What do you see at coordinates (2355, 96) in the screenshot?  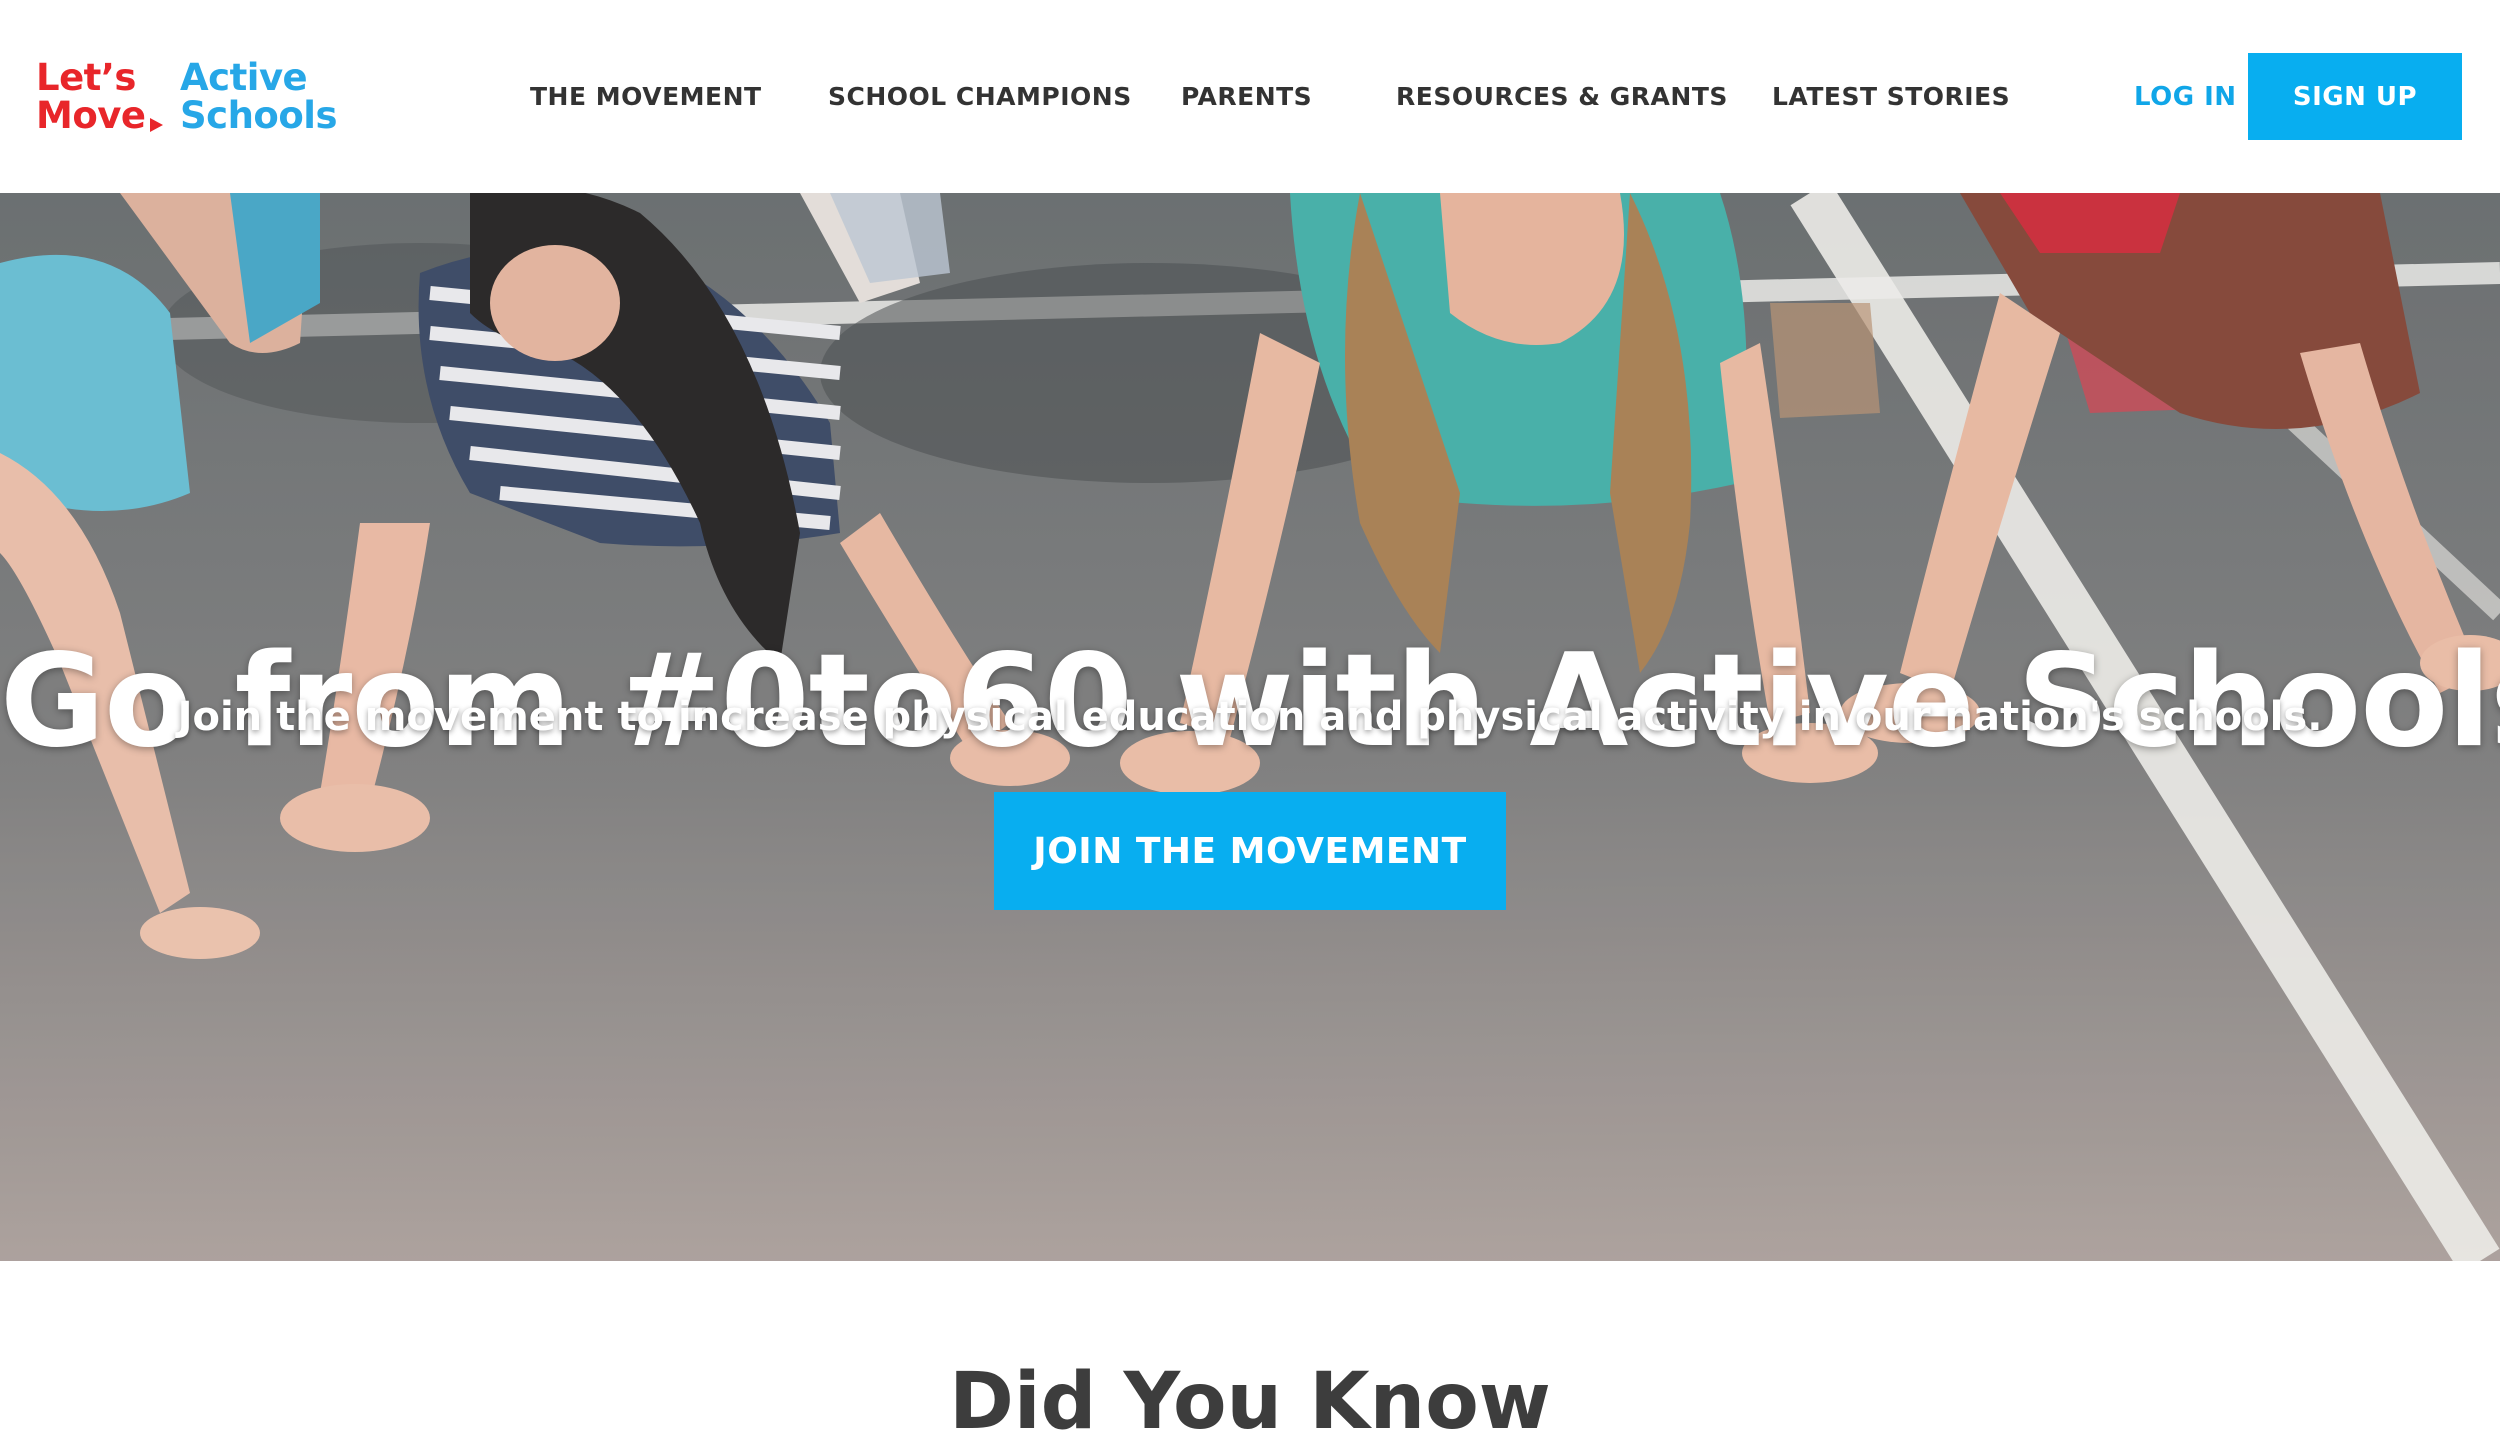 I see `signup-button: SIGN UP` at bounding box center [2355, 96].